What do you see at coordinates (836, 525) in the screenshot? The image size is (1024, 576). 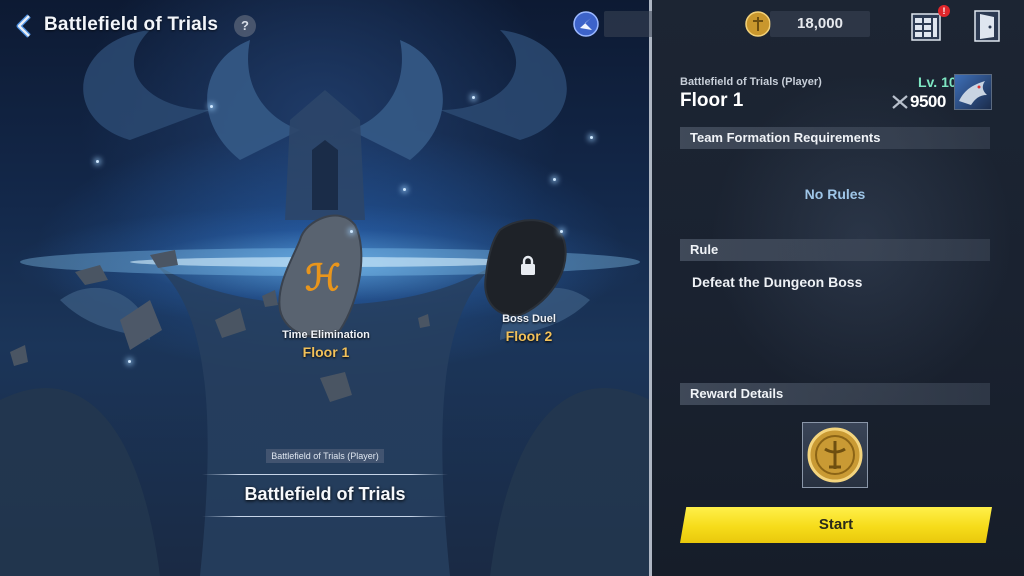 I see `start-button: Start` at bounding box center [836, 525].